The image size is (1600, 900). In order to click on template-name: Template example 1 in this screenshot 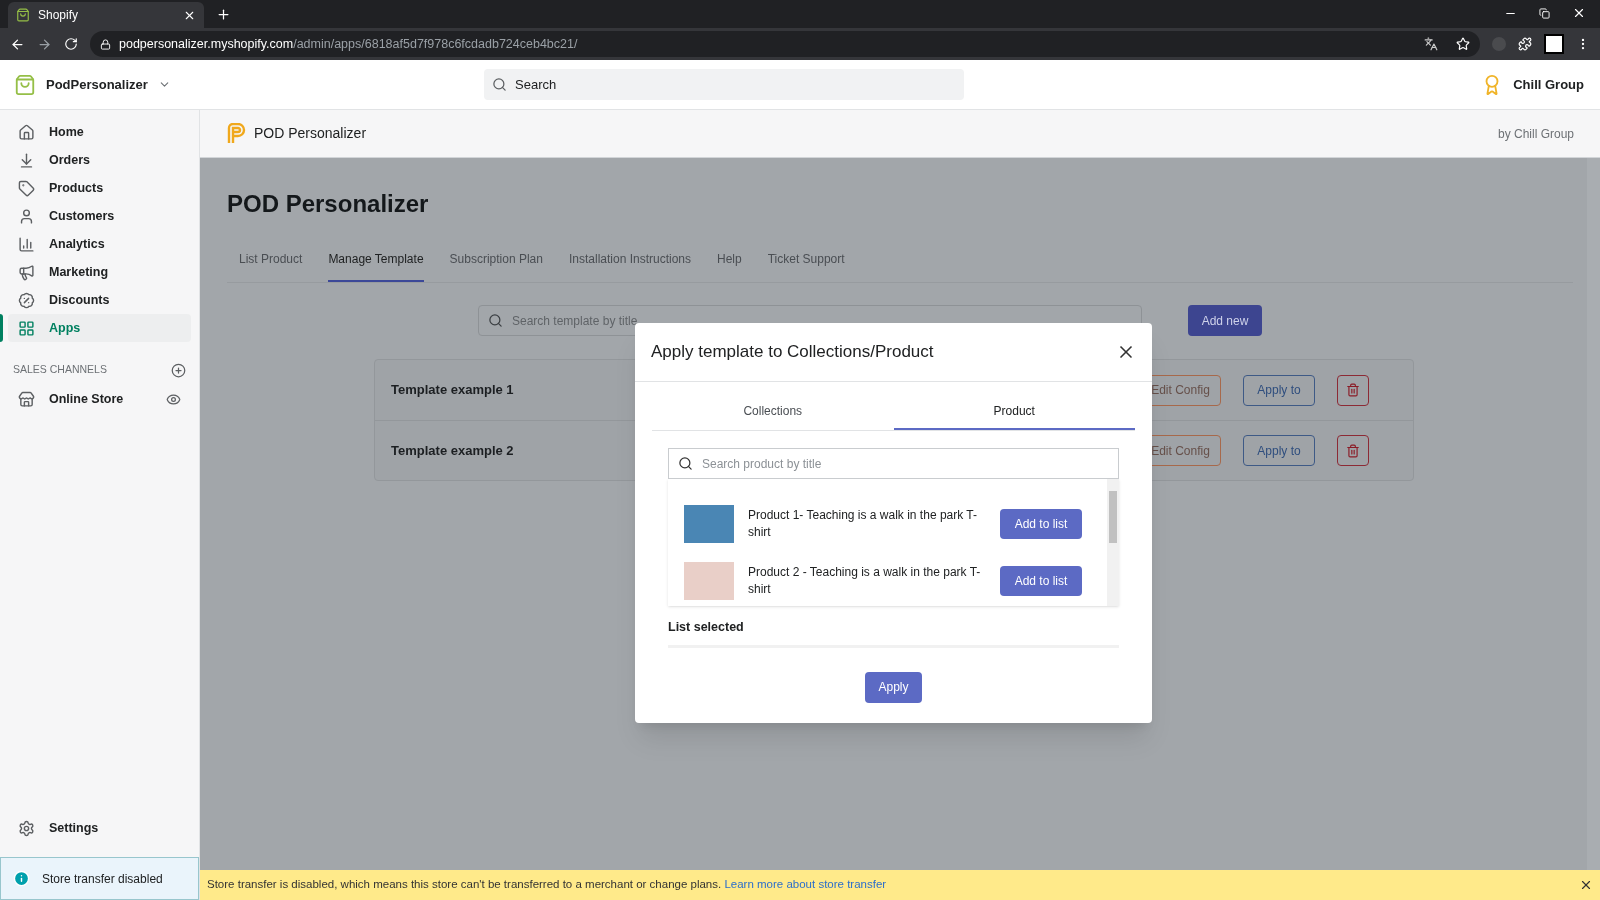, I will do `click(453, 390)`.